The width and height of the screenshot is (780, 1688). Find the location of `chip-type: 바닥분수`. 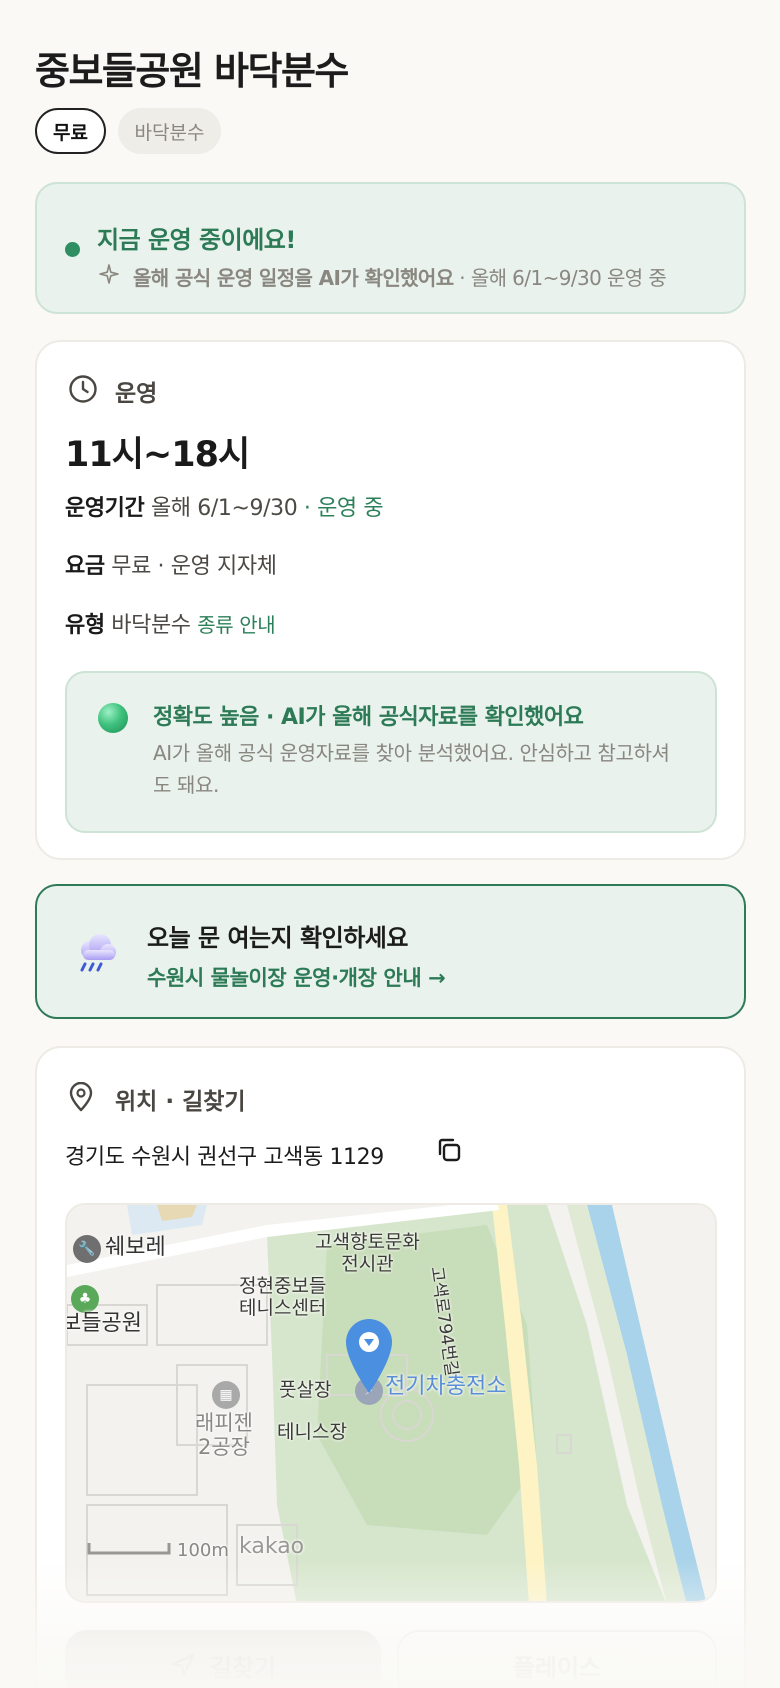

chip-type: 바닥분수 is located at coordinates (169, 131).